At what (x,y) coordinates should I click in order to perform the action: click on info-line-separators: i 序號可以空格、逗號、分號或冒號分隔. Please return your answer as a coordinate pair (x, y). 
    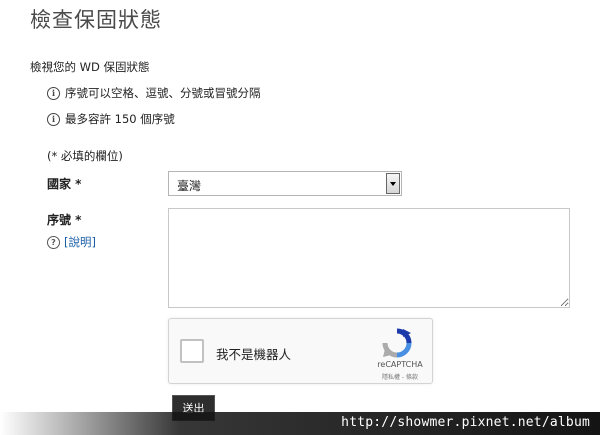
    Looking at the image, I should click on (154, 93).